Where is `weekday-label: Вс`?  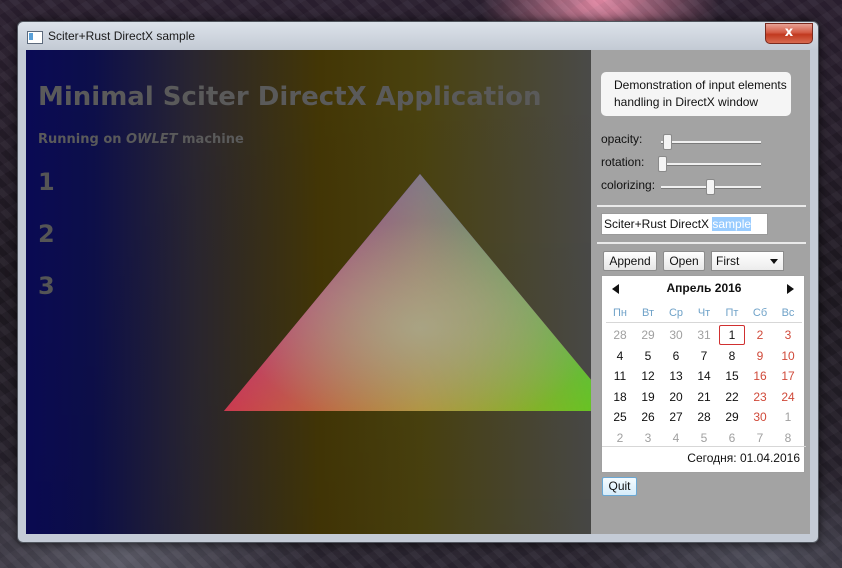
weekday-label: Вс is located at coordinates (788, 313).